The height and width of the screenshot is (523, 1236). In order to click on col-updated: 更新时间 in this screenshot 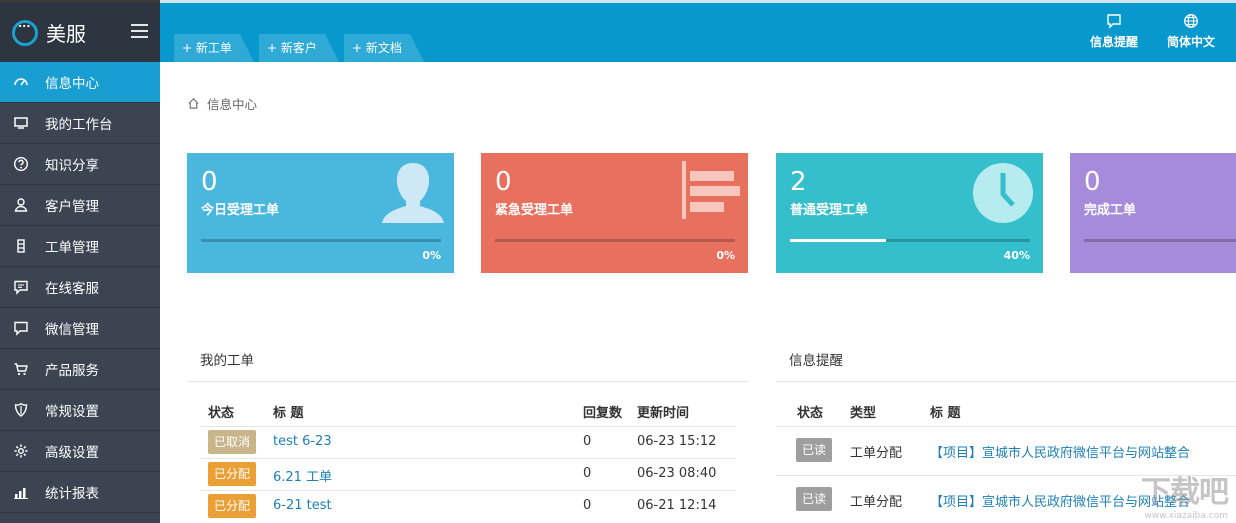, I will do `click(663, 413)`.